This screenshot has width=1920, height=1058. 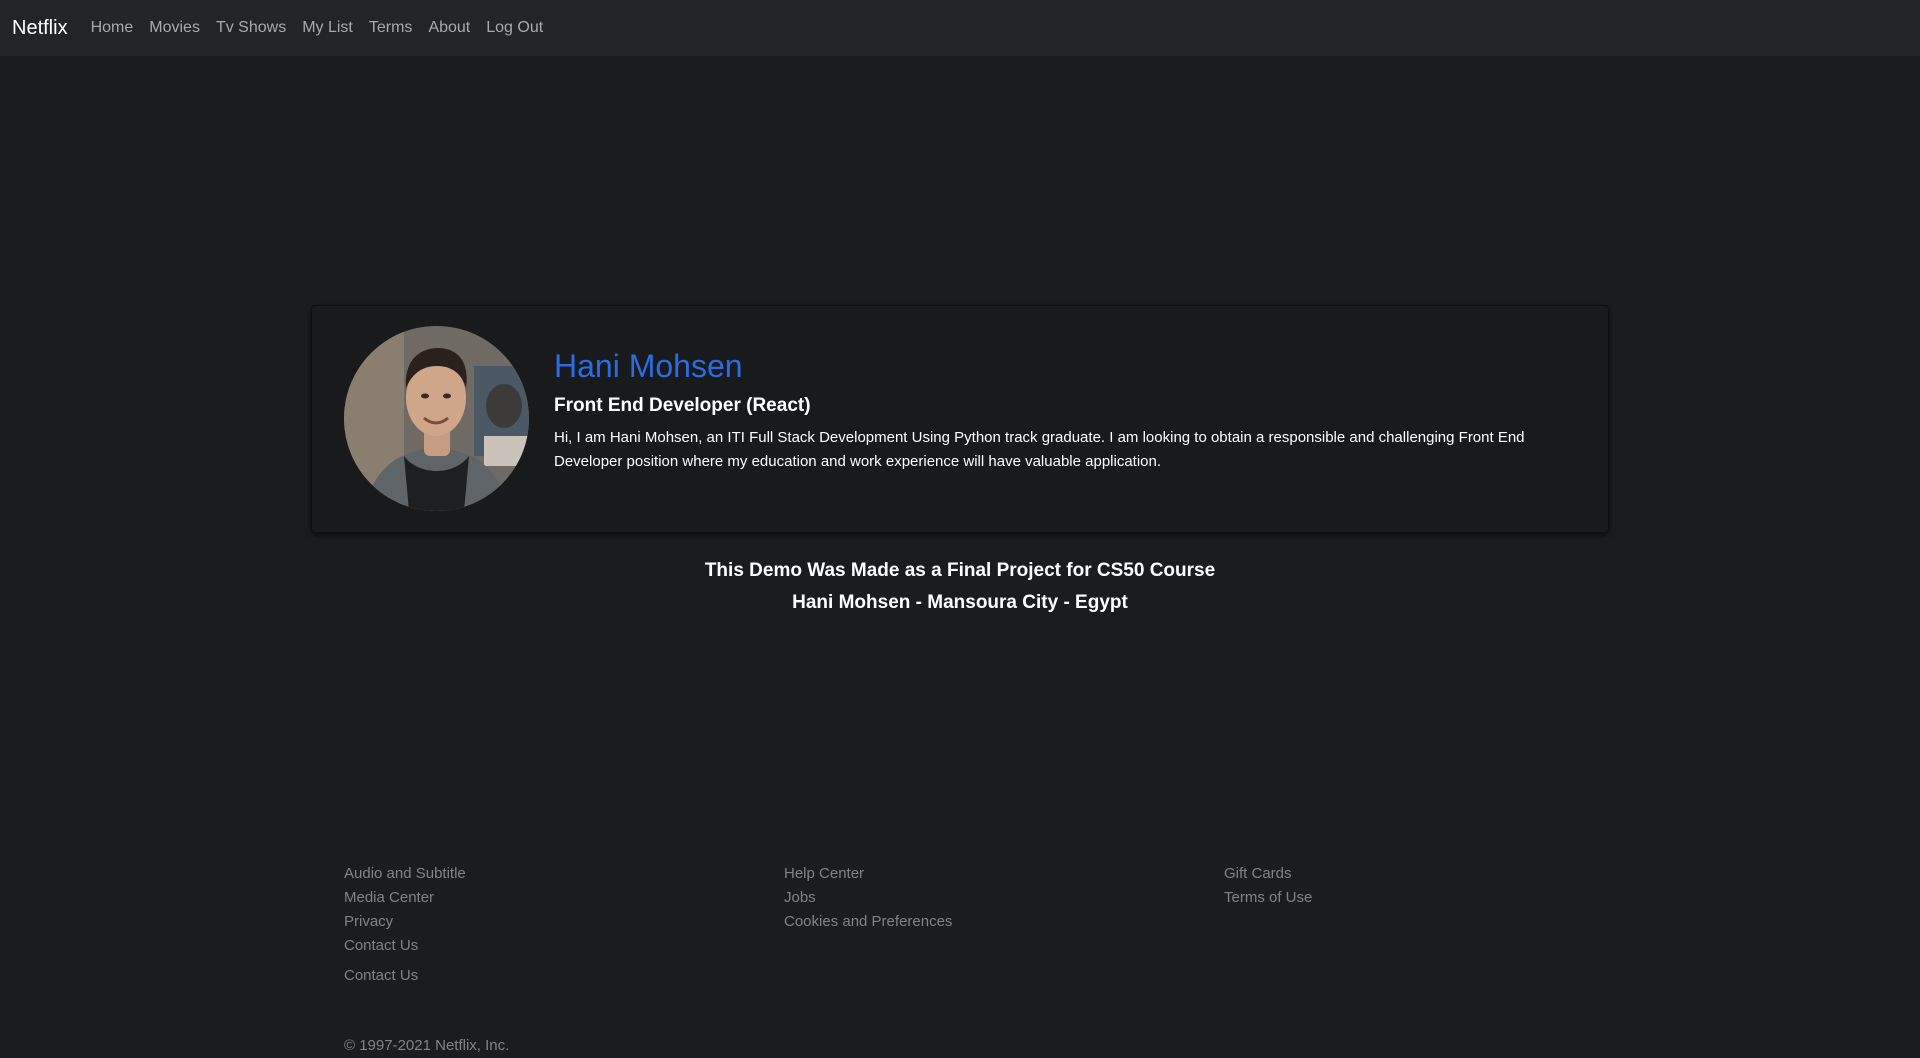 I want to click on footer-link-contact-us-extra: Contact Us, so click(x=381, y=976).